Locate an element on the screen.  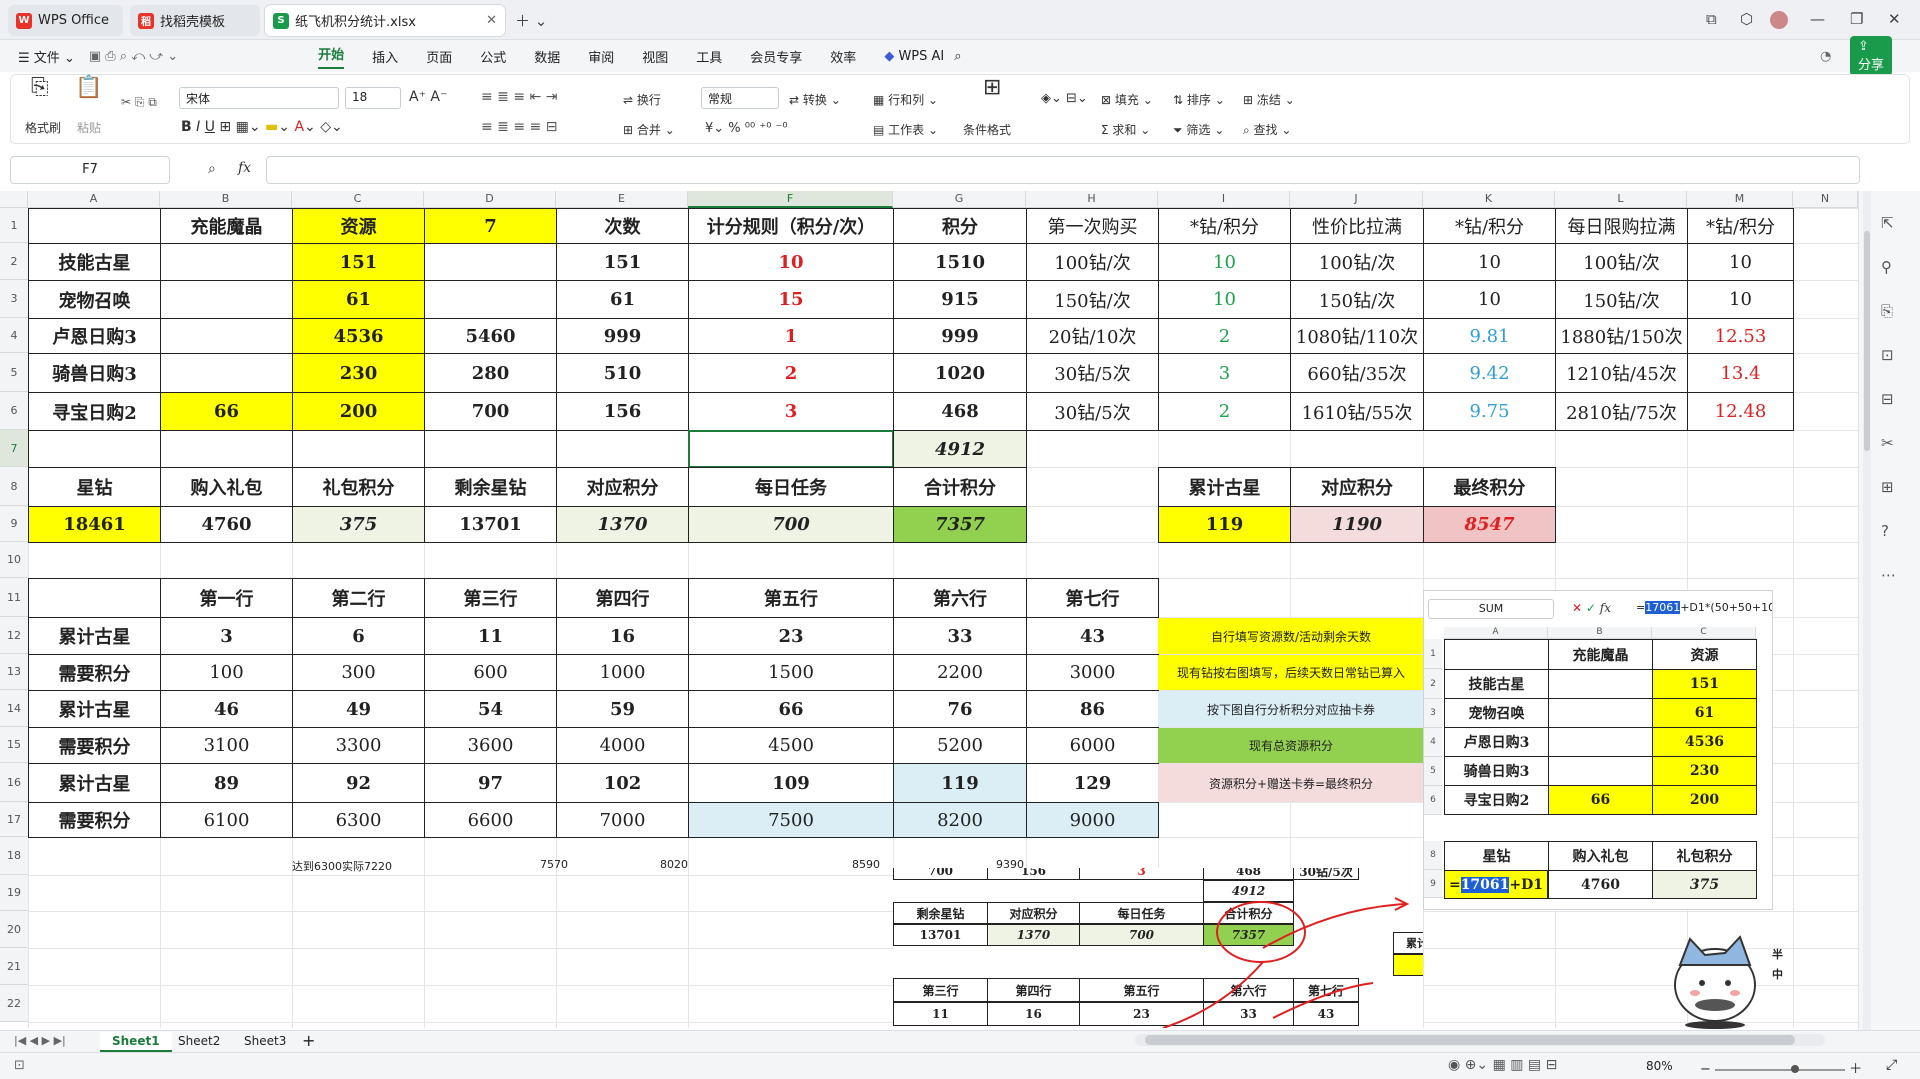
data-cell: 4000 is located at coordinates (622, 745).